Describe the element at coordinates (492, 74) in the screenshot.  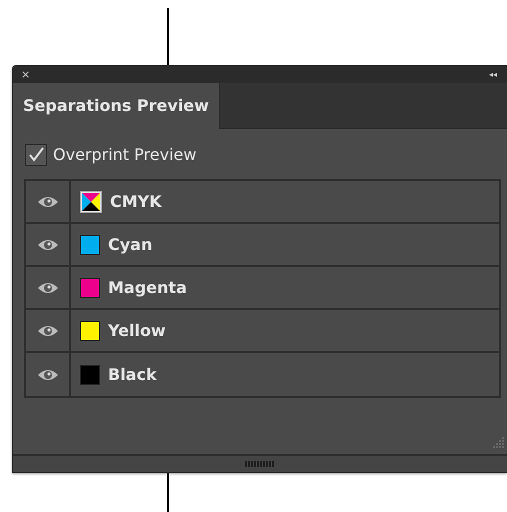
I see `collapse-button: ◂◂` at that location.